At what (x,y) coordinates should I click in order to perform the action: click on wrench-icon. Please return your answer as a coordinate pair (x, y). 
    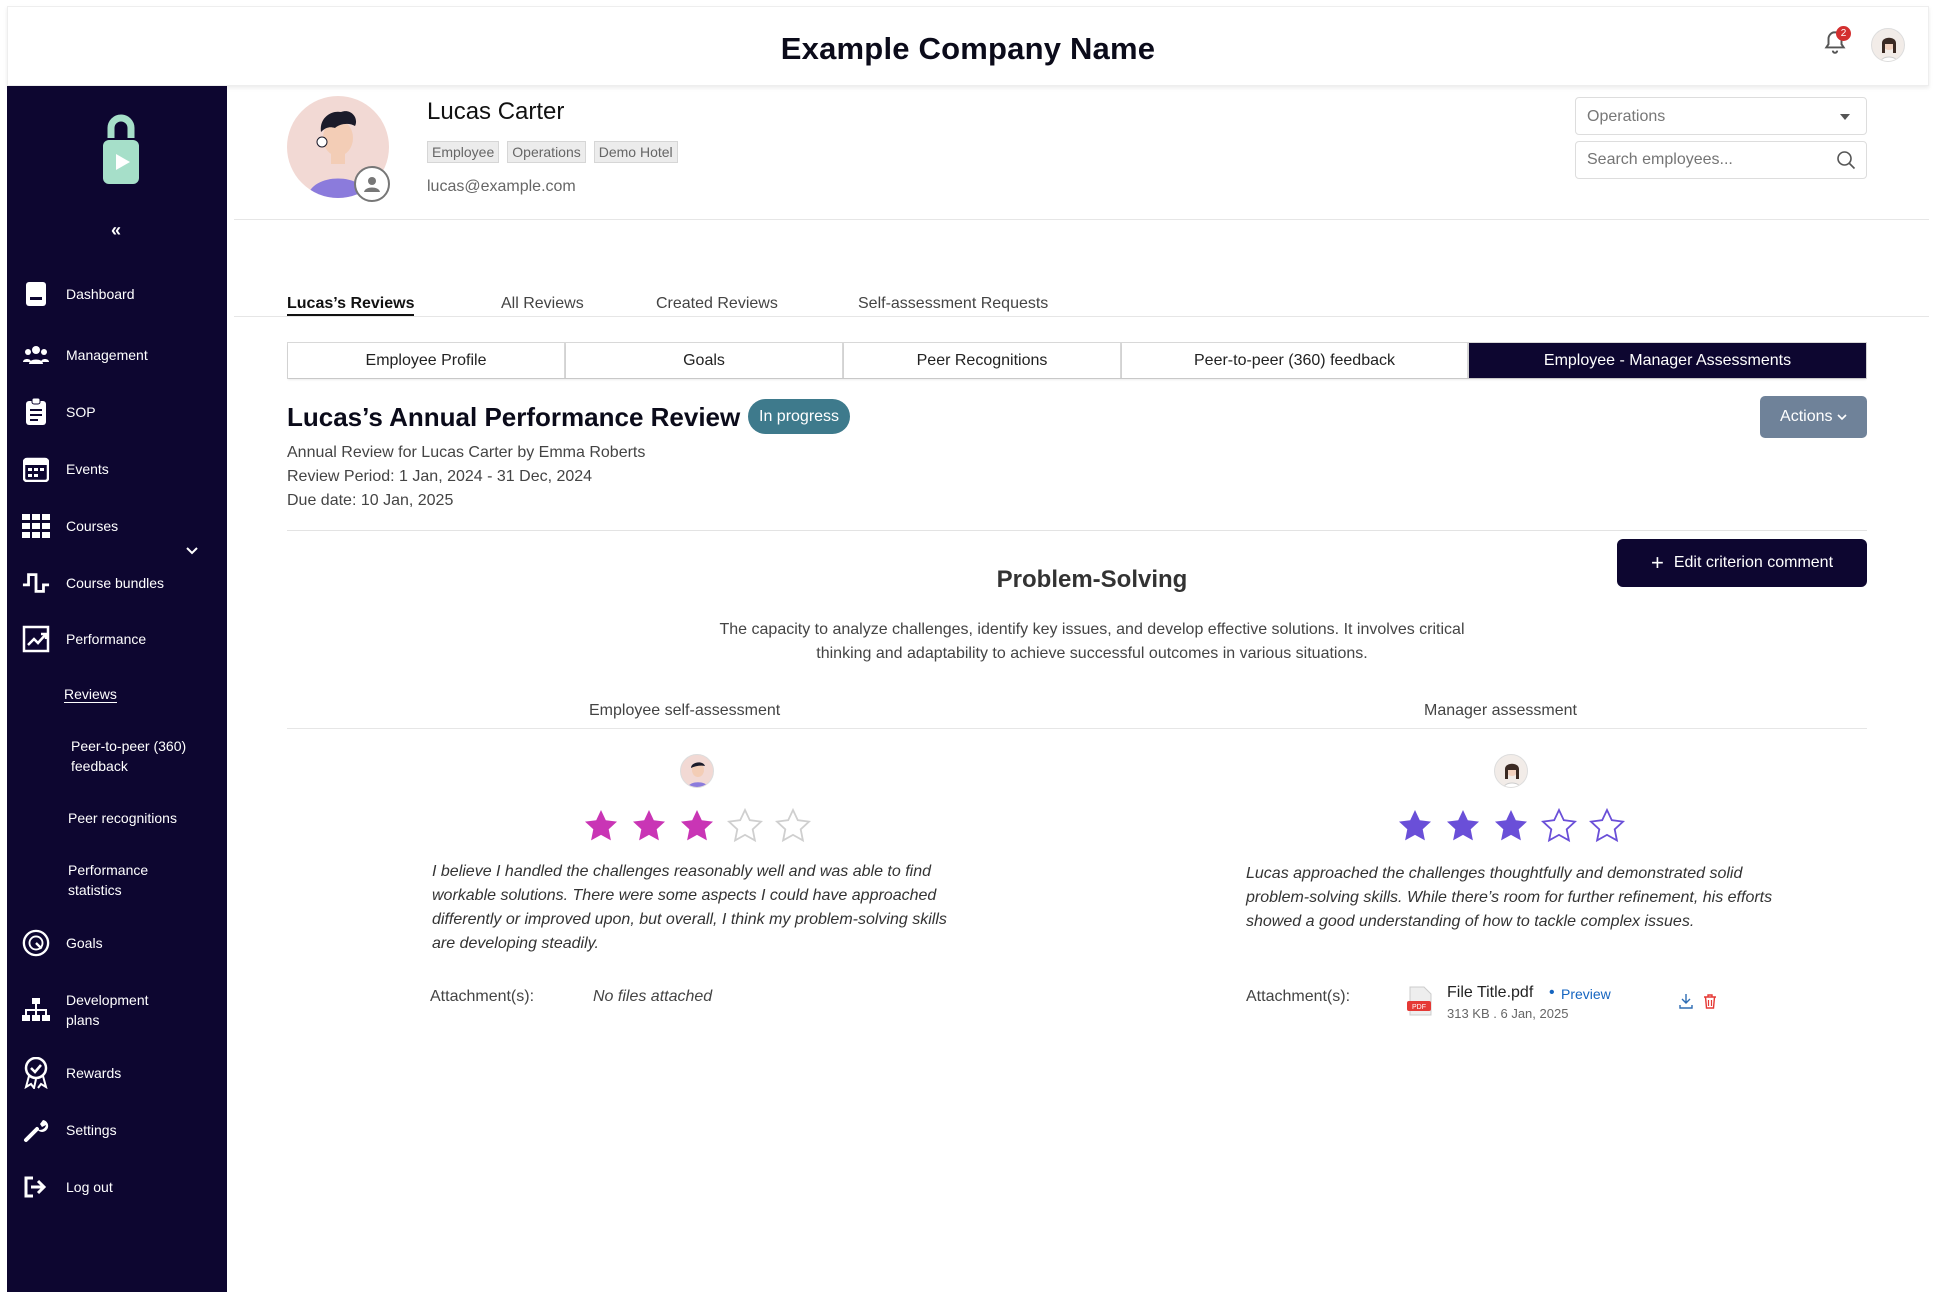
    Looking at the image, I should click on (36, 1130).